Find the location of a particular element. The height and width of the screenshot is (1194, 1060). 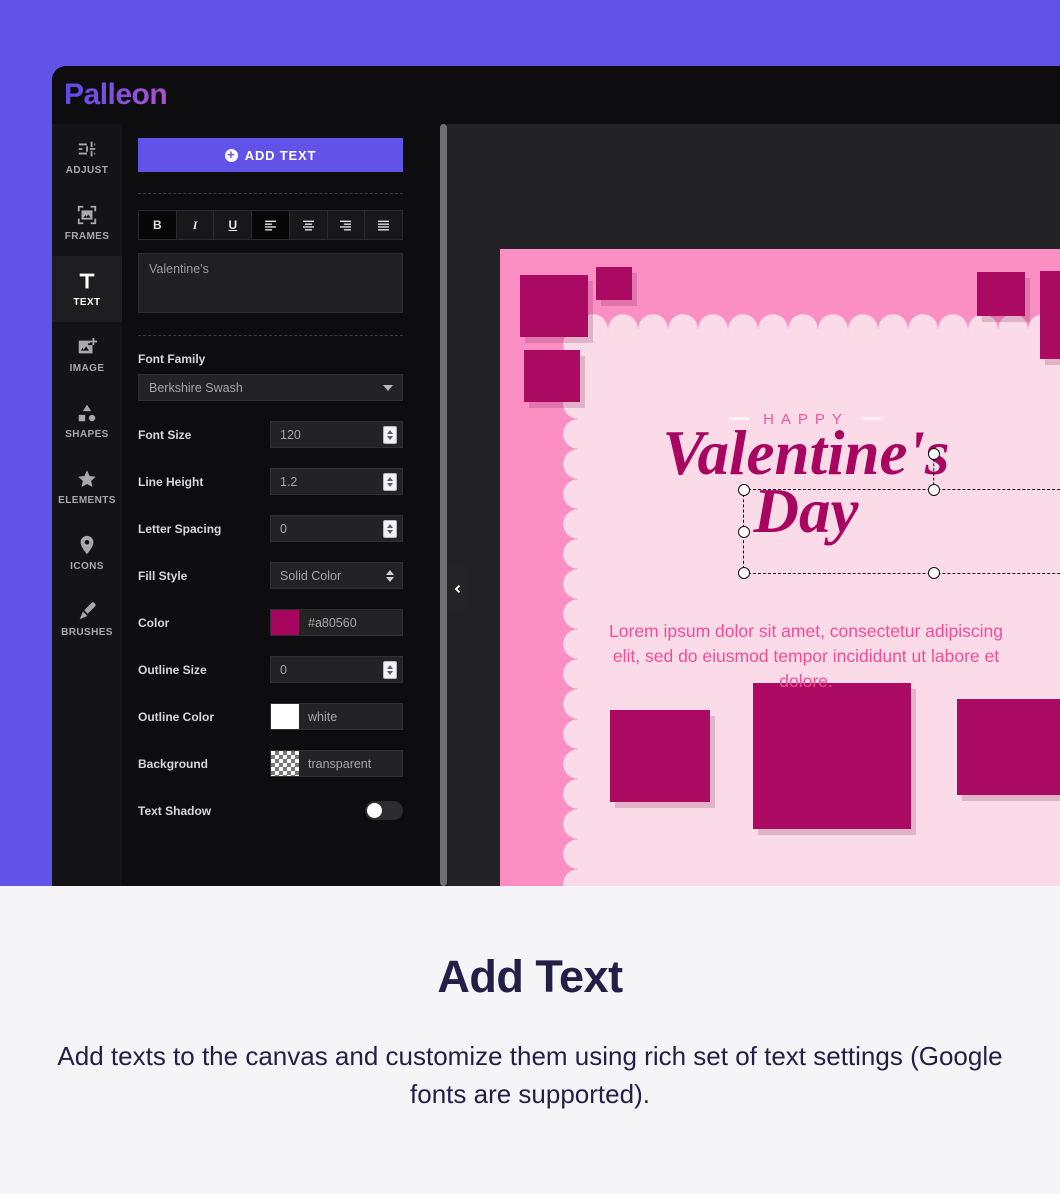

bold-label: B is located at coordinates (157, 225).